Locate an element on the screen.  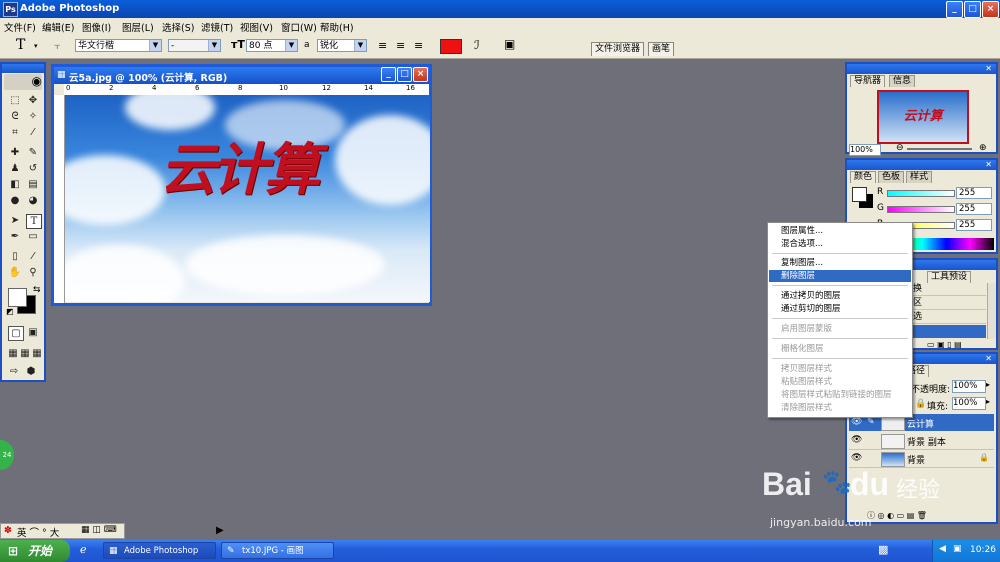
menu-window: 窗口(W) is located at coordinates (299, 27).